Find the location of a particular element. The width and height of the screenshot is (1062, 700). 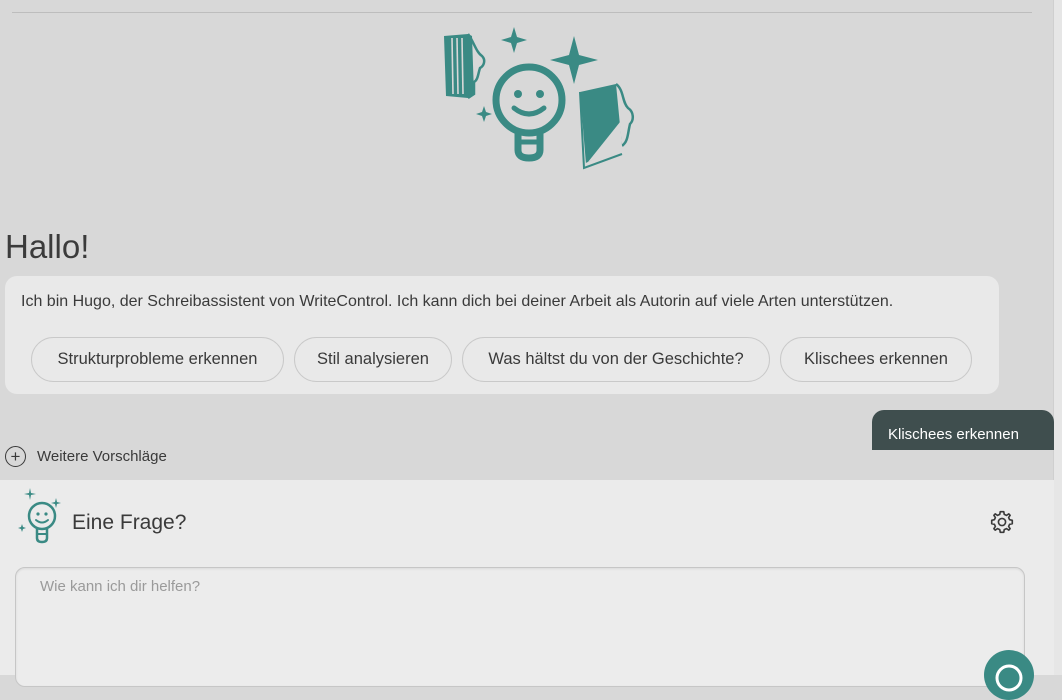

user-message-text: Klischees erkennen is located at coordinates (953, 434).